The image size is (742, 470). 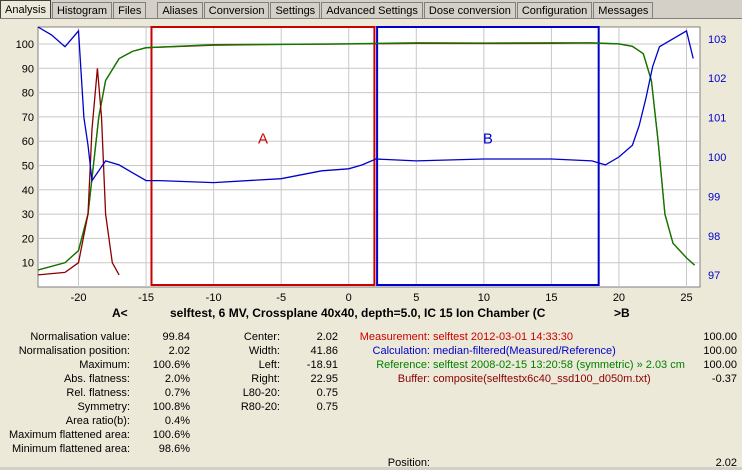 What do you see at coordinates (413, 379) in the screenshot?
I see `curve-label: Buffer:` at bounding box center [413, 379].